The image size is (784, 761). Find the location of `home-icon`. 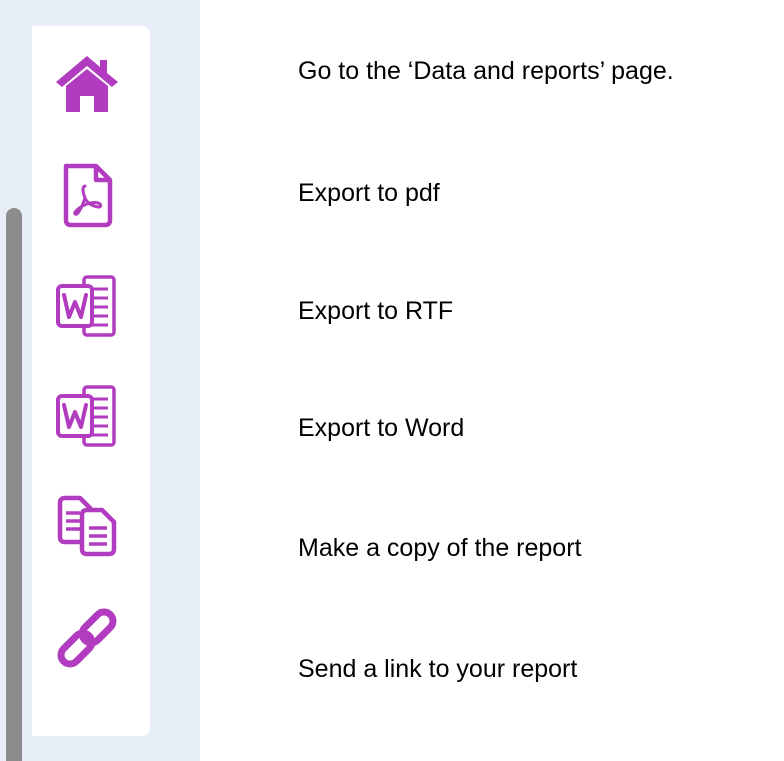

home-icon is located at coordinates (87, 83).